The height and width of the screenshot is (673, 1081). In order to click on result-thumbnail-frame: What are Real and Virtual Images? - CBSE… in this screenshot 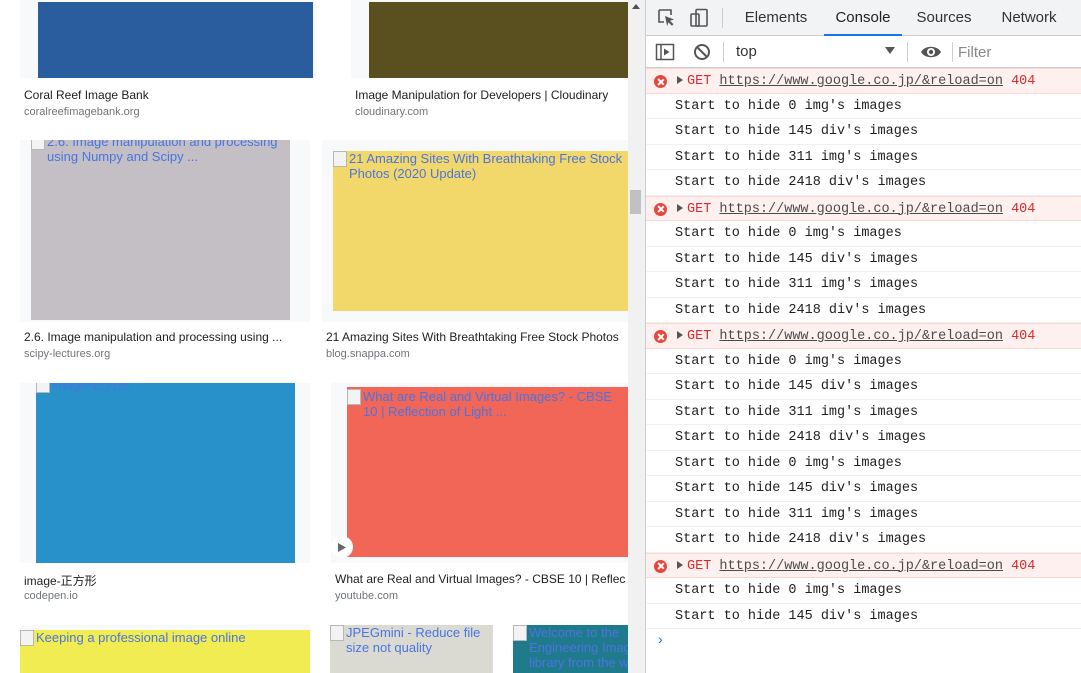, I will do `click(479, 473)`.